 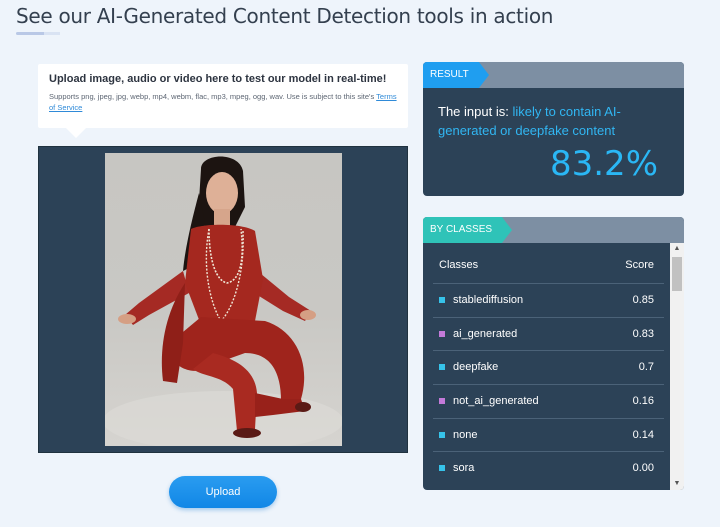 What do you see at coordinates (553, 75) in the screenshot?
I see `result-card-header: RESULT` at bounding box center [553, 75].